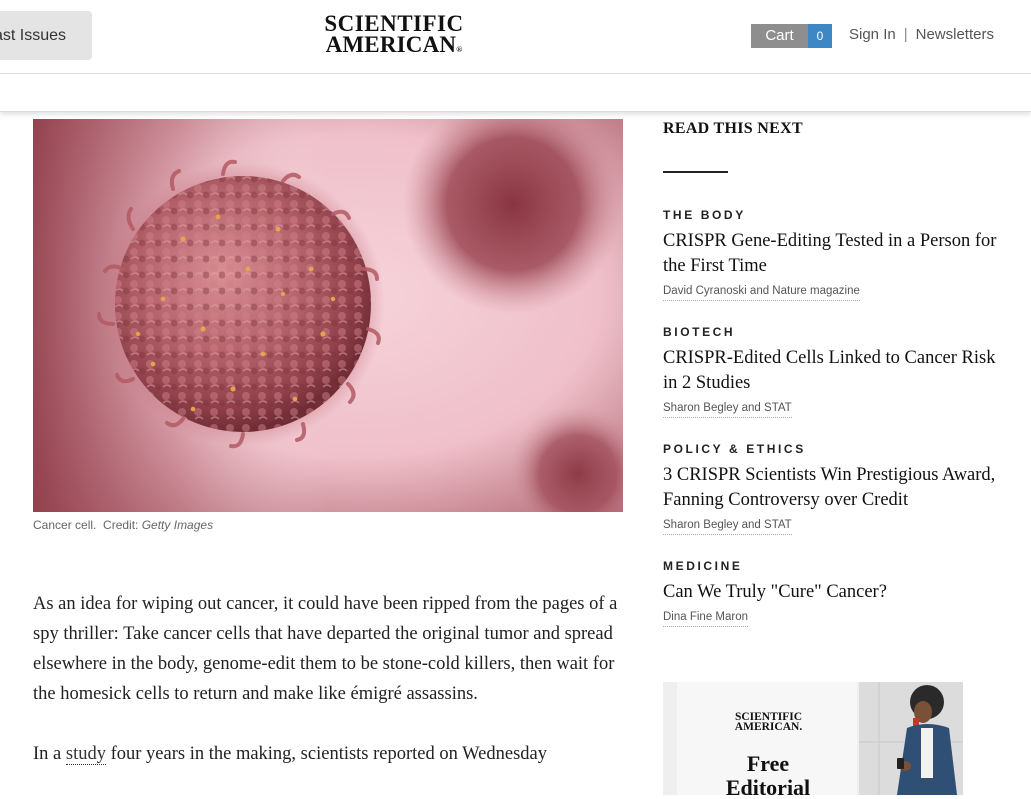 The width and height of the screenshot is (1031, 799). I want to click on sub-navigation-bar, so click(515, 93).